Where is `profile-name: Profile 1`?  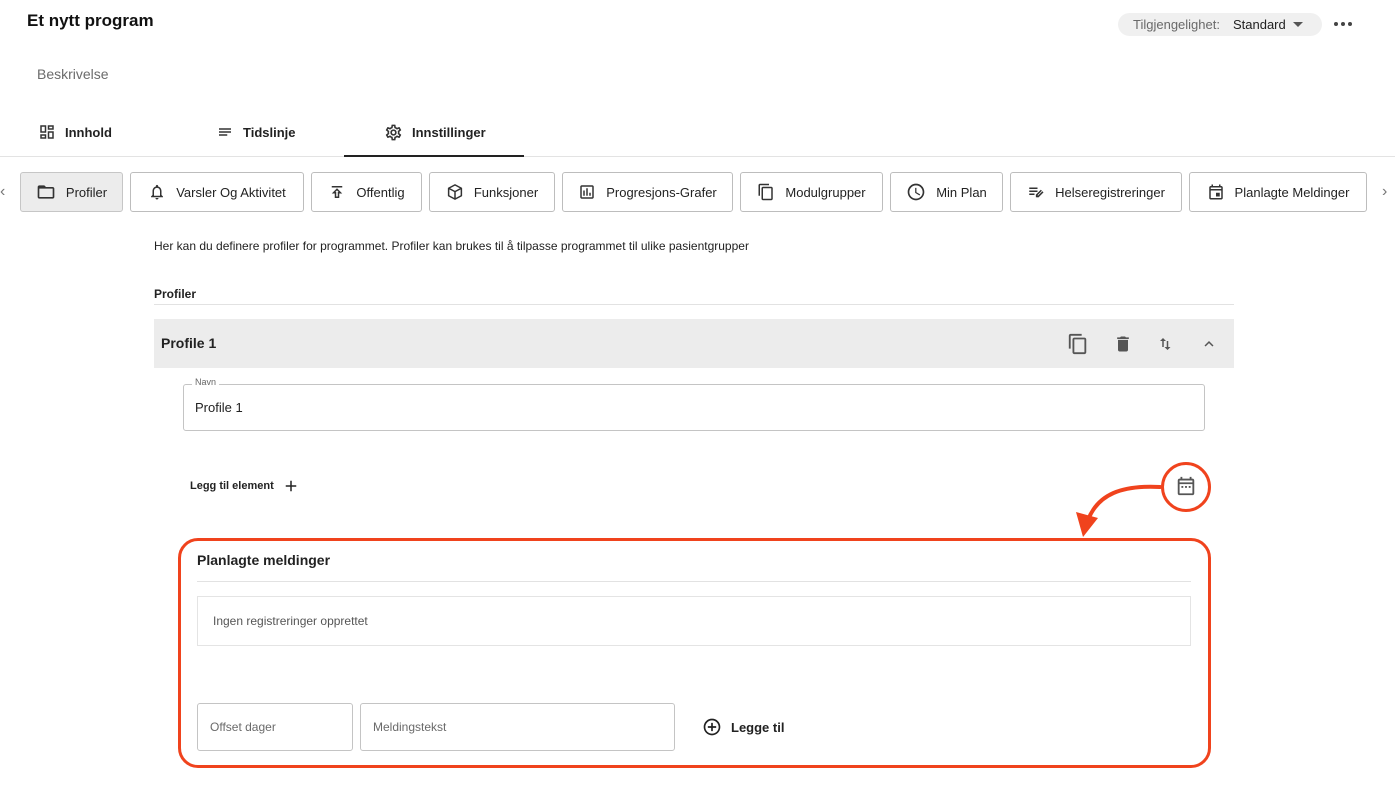
profile-name: Profile 1 is located at coordinates (189, 343).